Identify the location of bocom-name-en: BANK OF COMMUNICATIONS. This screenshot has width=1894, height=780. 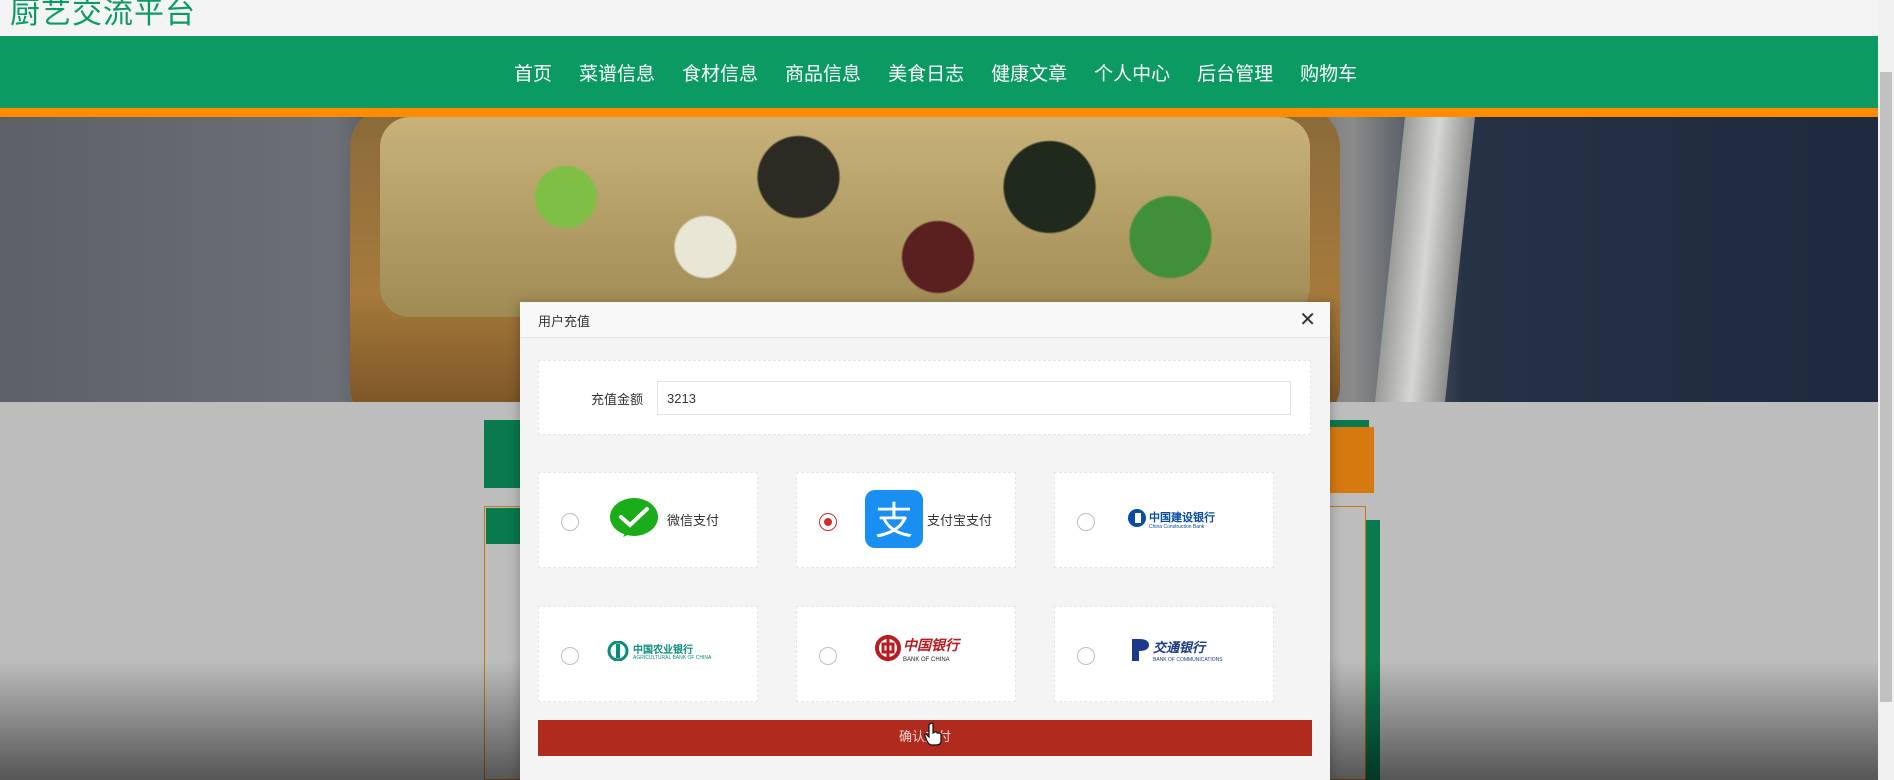
(1188, 660).